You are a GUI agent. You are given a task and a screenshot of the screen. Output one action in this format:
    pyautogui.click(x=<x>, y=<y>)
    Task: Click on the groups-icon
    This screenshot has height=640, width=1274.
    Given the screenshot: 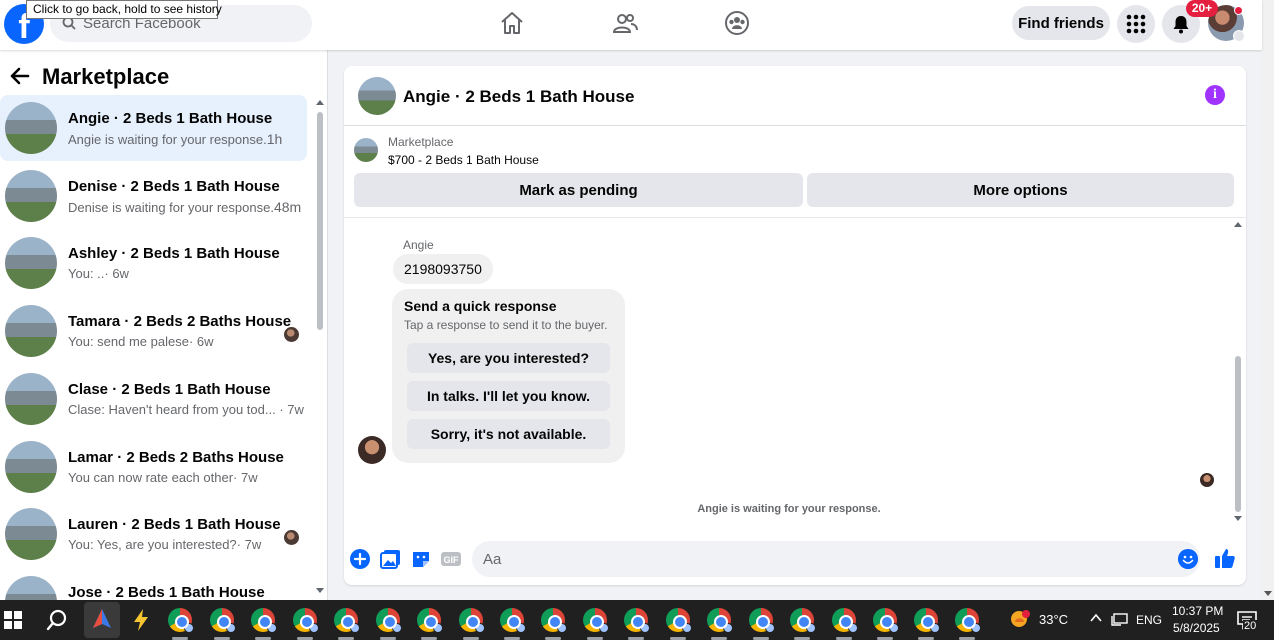 What is the action you would take?
    pyautogui.click(x=737, y=23)
    